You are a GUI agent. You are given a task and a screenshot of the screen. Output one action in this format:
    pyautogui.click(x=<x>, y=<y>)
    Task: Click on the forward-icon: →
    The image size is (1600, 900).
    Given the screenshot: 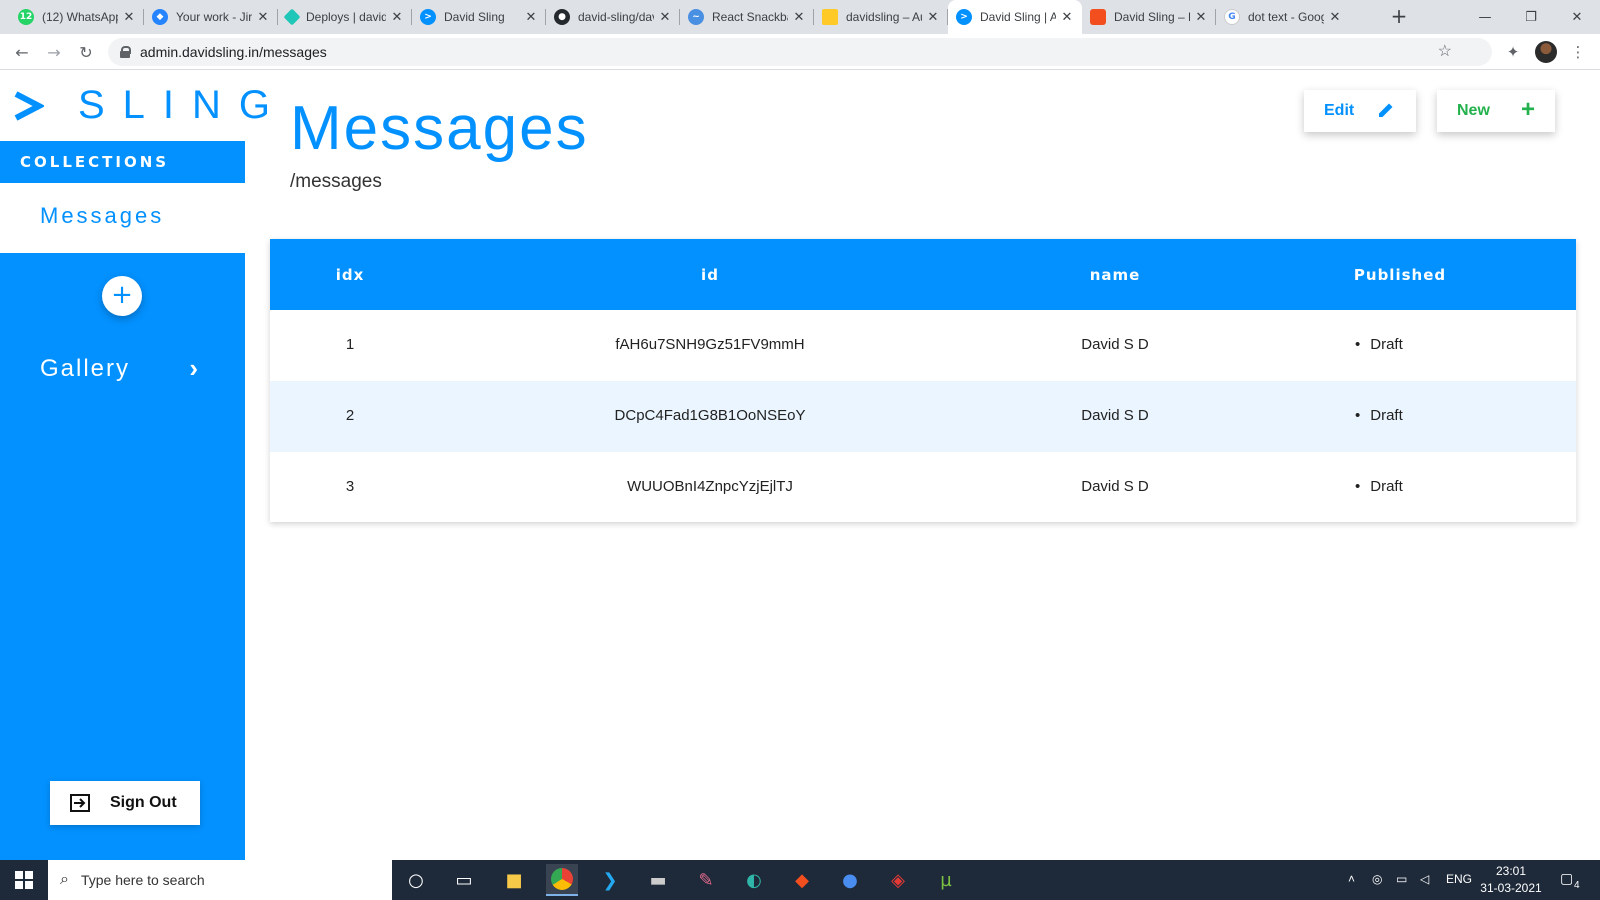 What is the action you would take?
    pyautogui.click(x=54, y=52)
    